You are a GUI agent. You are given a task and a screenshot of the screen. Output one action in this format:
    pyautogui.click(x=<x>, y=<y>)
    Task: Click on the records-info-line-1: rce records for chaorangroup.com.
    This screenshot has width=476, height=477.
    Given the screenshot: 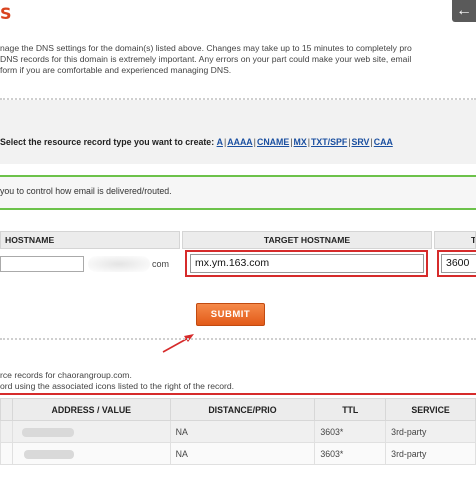 What is the action you would take?
    pyautogui.click(x=66, y=375)
    